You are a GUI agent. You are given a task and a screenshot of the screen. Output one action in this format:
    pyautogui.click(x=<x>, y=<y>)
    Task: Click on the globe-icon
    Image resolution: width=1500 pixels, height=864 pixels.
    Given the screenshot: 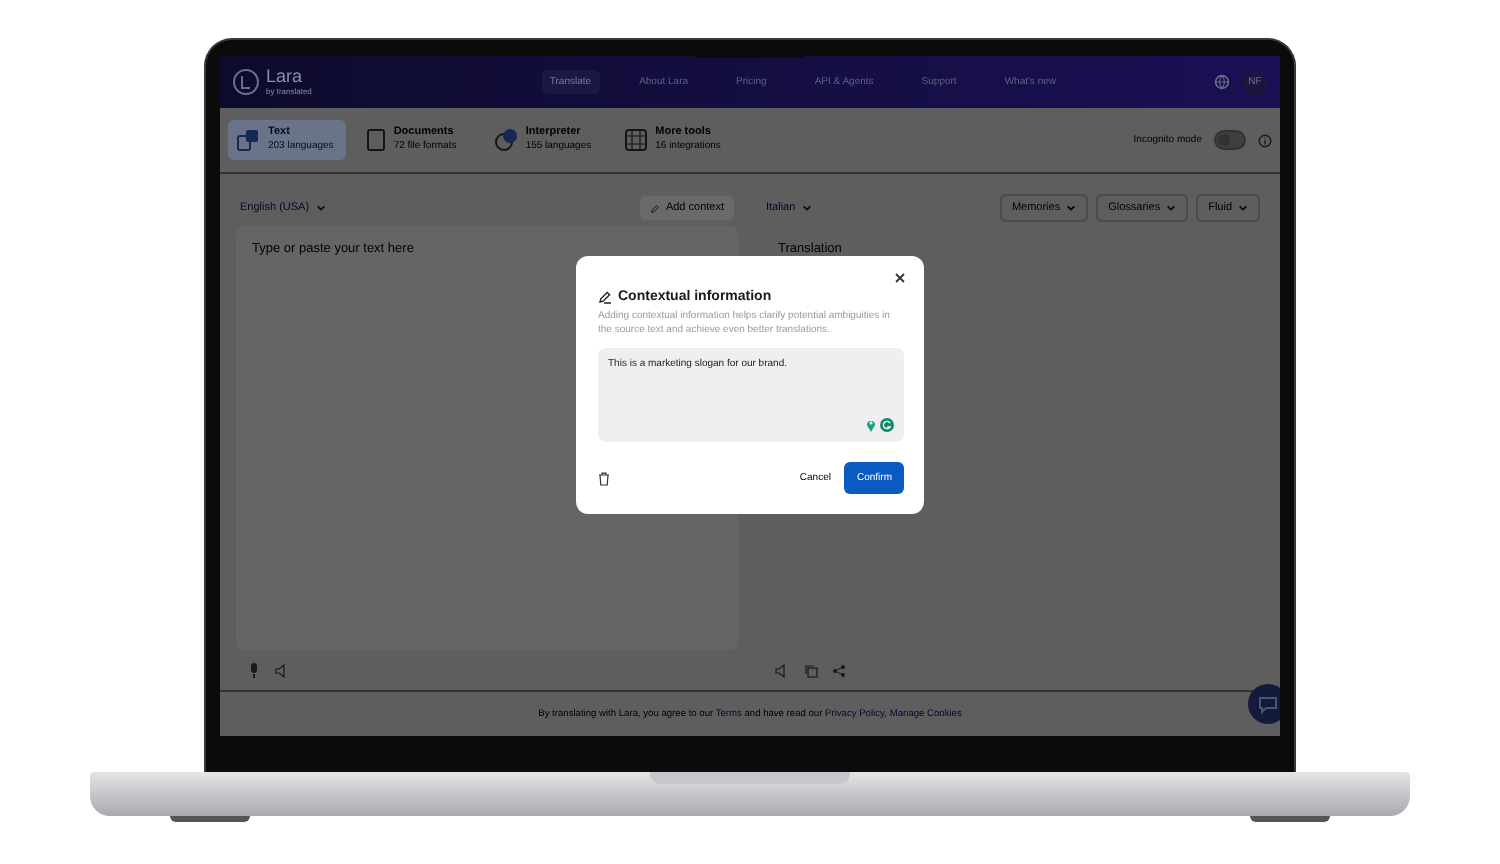 What is the action you would take?
    pyautogui.click(x=1222, y=82)
    